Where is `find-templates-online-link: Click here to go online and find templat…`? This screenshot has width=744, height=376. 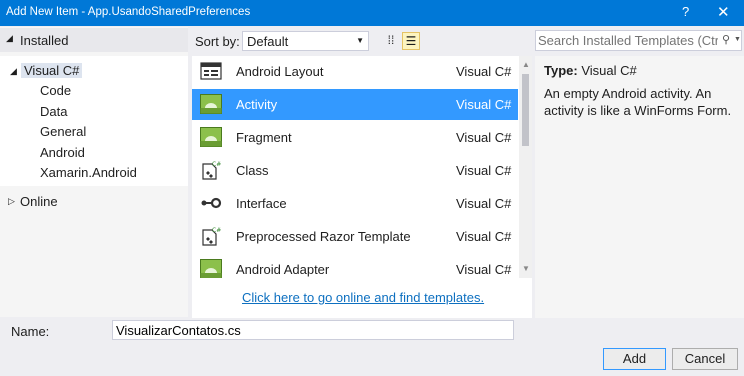
find-templates-online-link: Click here to go online and find templat… is located at coordinates (363, 297).